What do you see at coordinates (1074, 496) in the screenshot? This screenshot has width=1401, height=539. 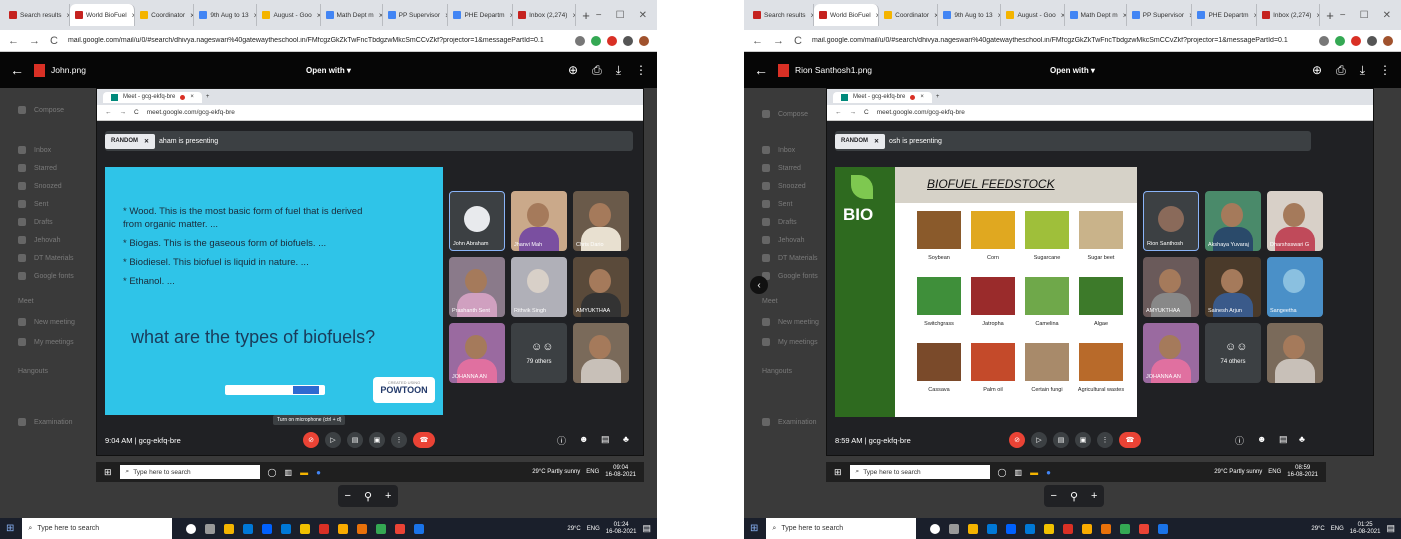 I see `zoom-icon: ⚲` at bounding box center [1074, 496].